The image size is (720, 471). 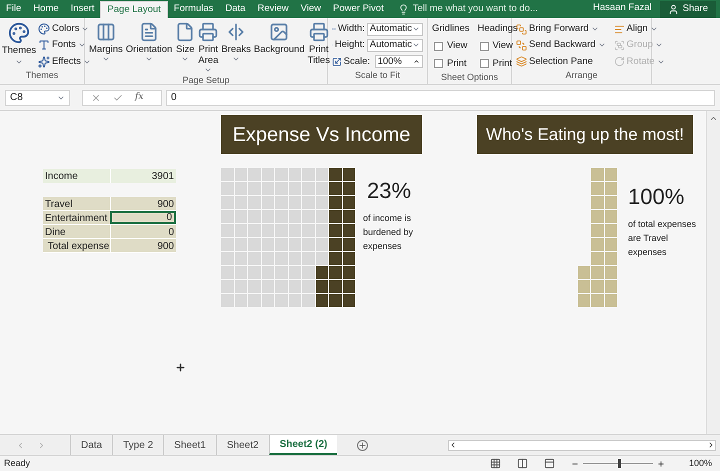 I want to click on theme-option: Colors, so click(x=64, y=29).